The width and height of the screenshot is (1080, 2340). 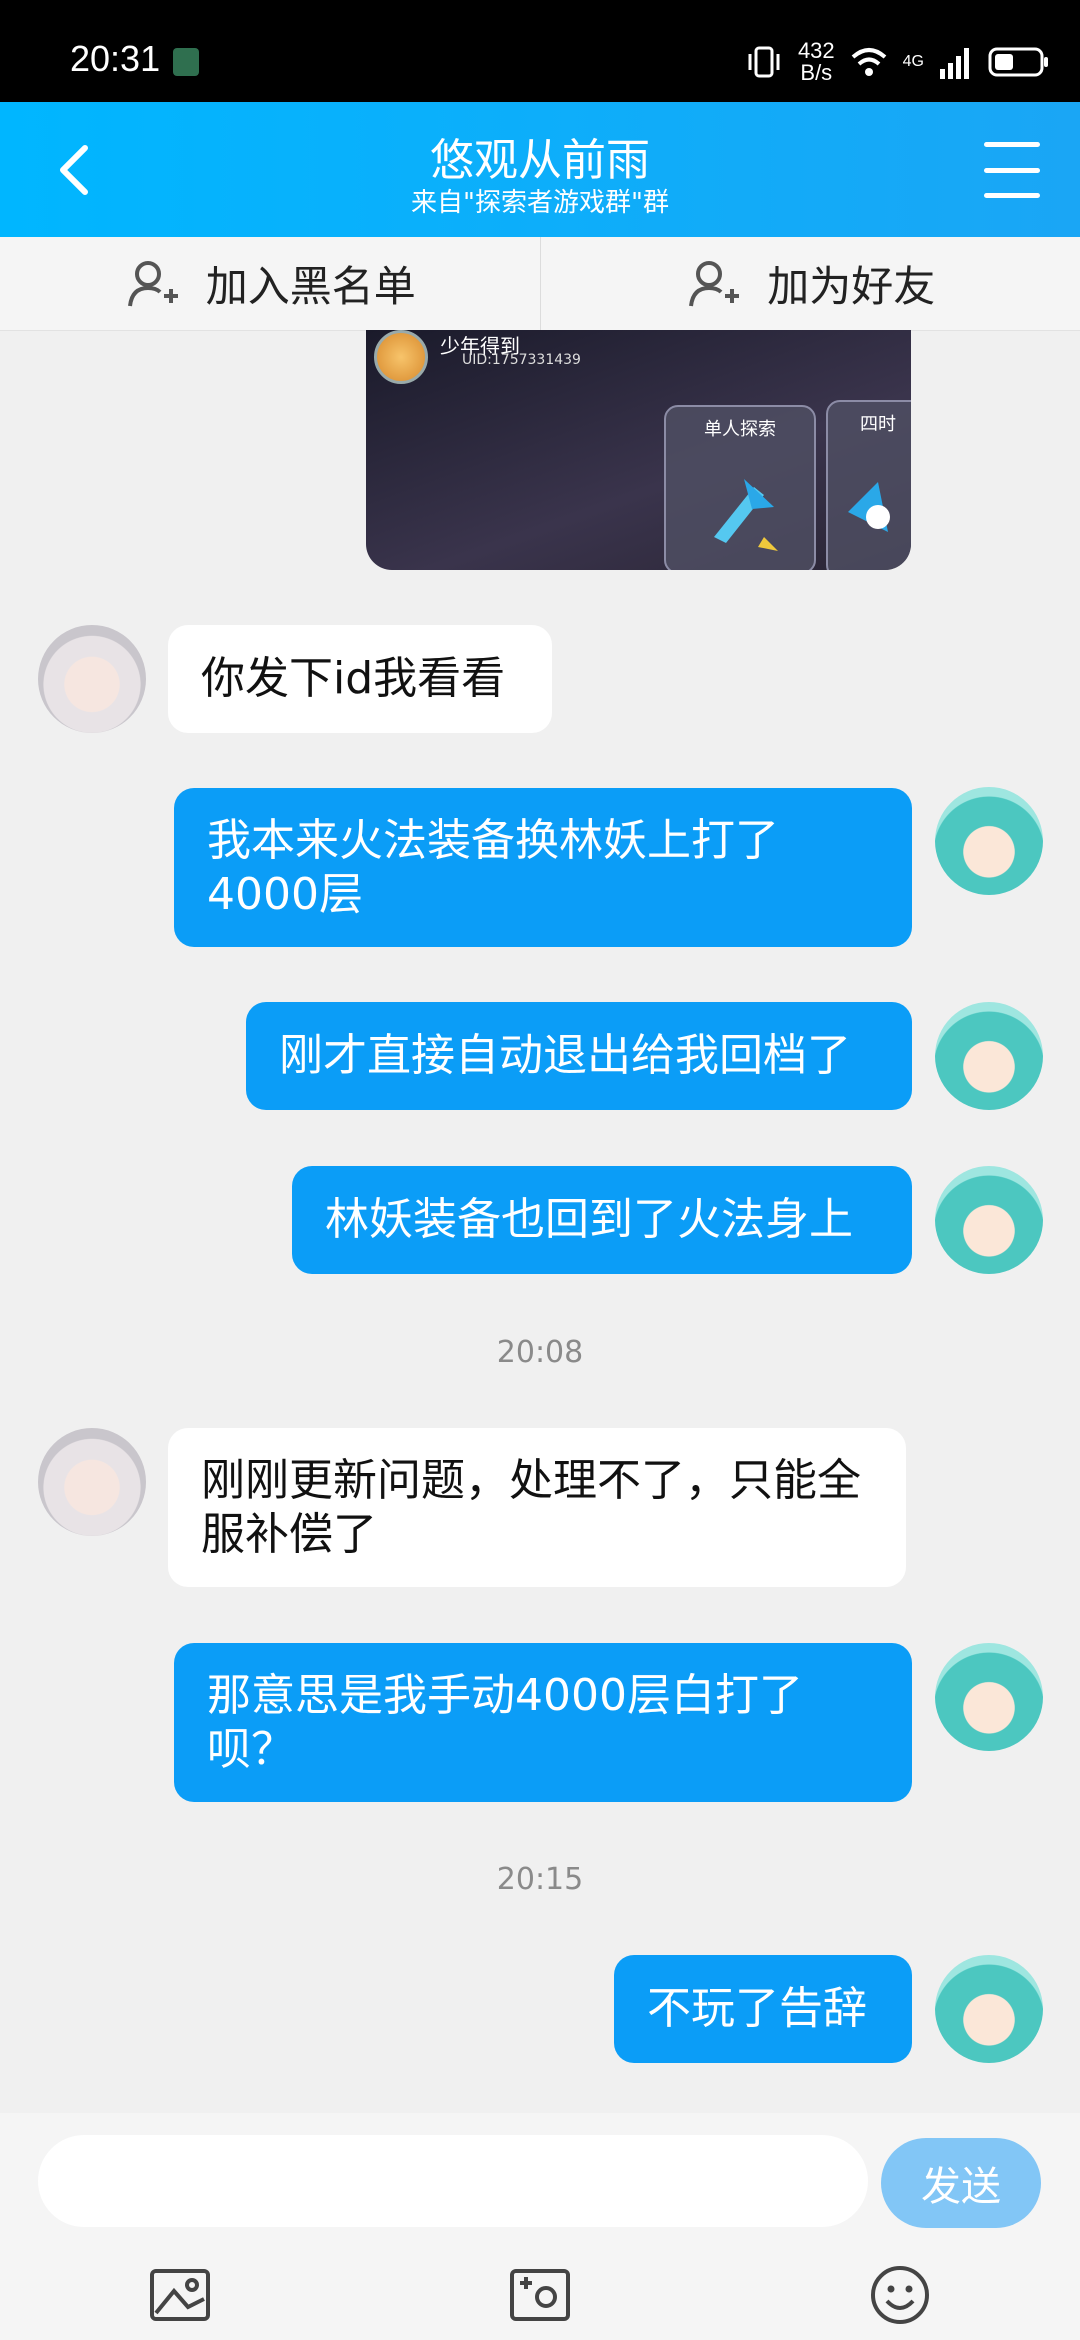 I want to click on message-bubble: 刚才直接自动退出给我回档了, so click(x=579, y=1056).